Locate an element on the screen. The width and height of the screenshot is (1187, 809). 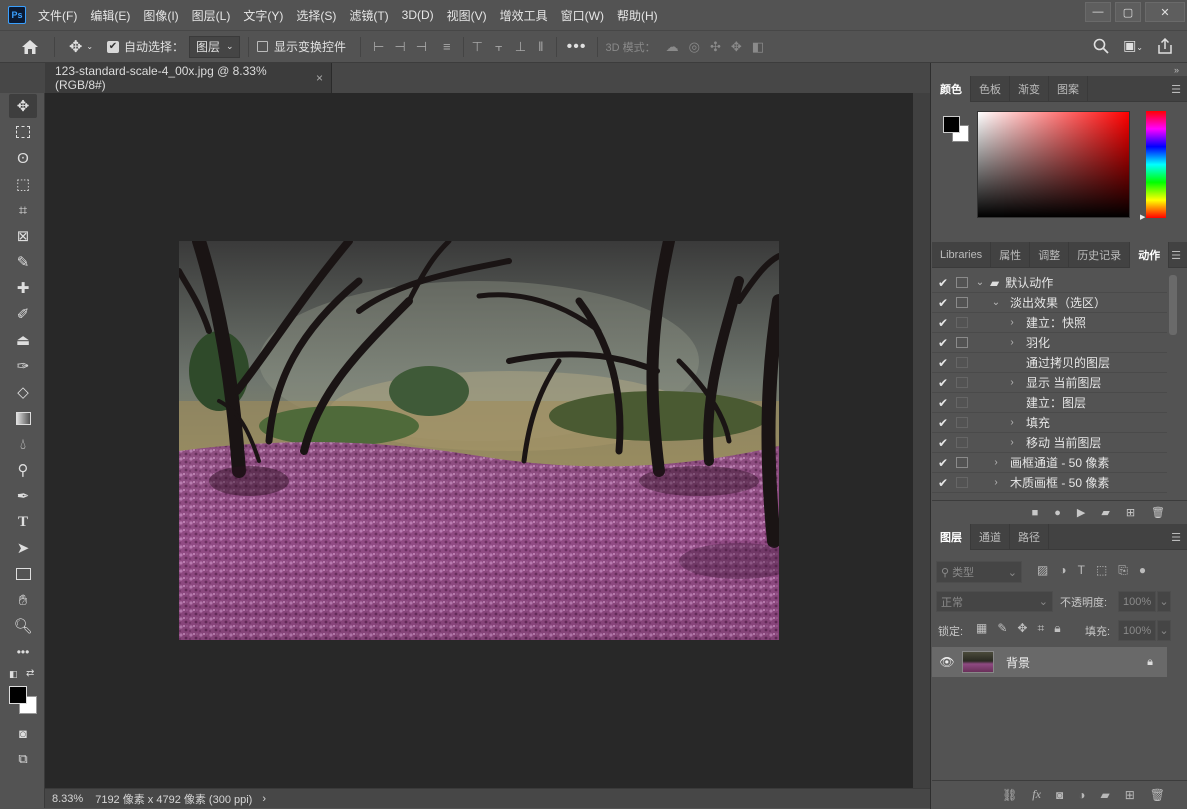
tab-actions: 动作 is located at coordinates (1150, 254).